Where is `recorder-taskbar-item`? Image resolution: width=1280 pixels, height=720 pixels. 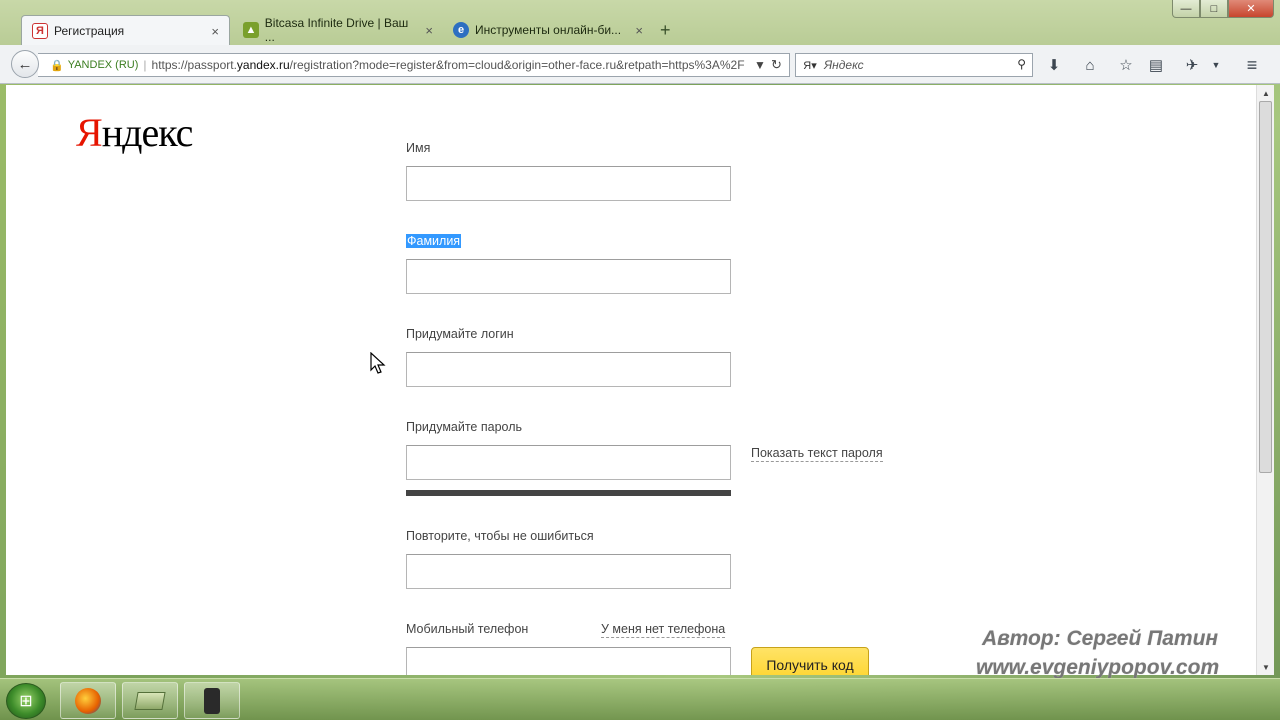
recorder-taskbar-item is located at coordinates (212, 700).